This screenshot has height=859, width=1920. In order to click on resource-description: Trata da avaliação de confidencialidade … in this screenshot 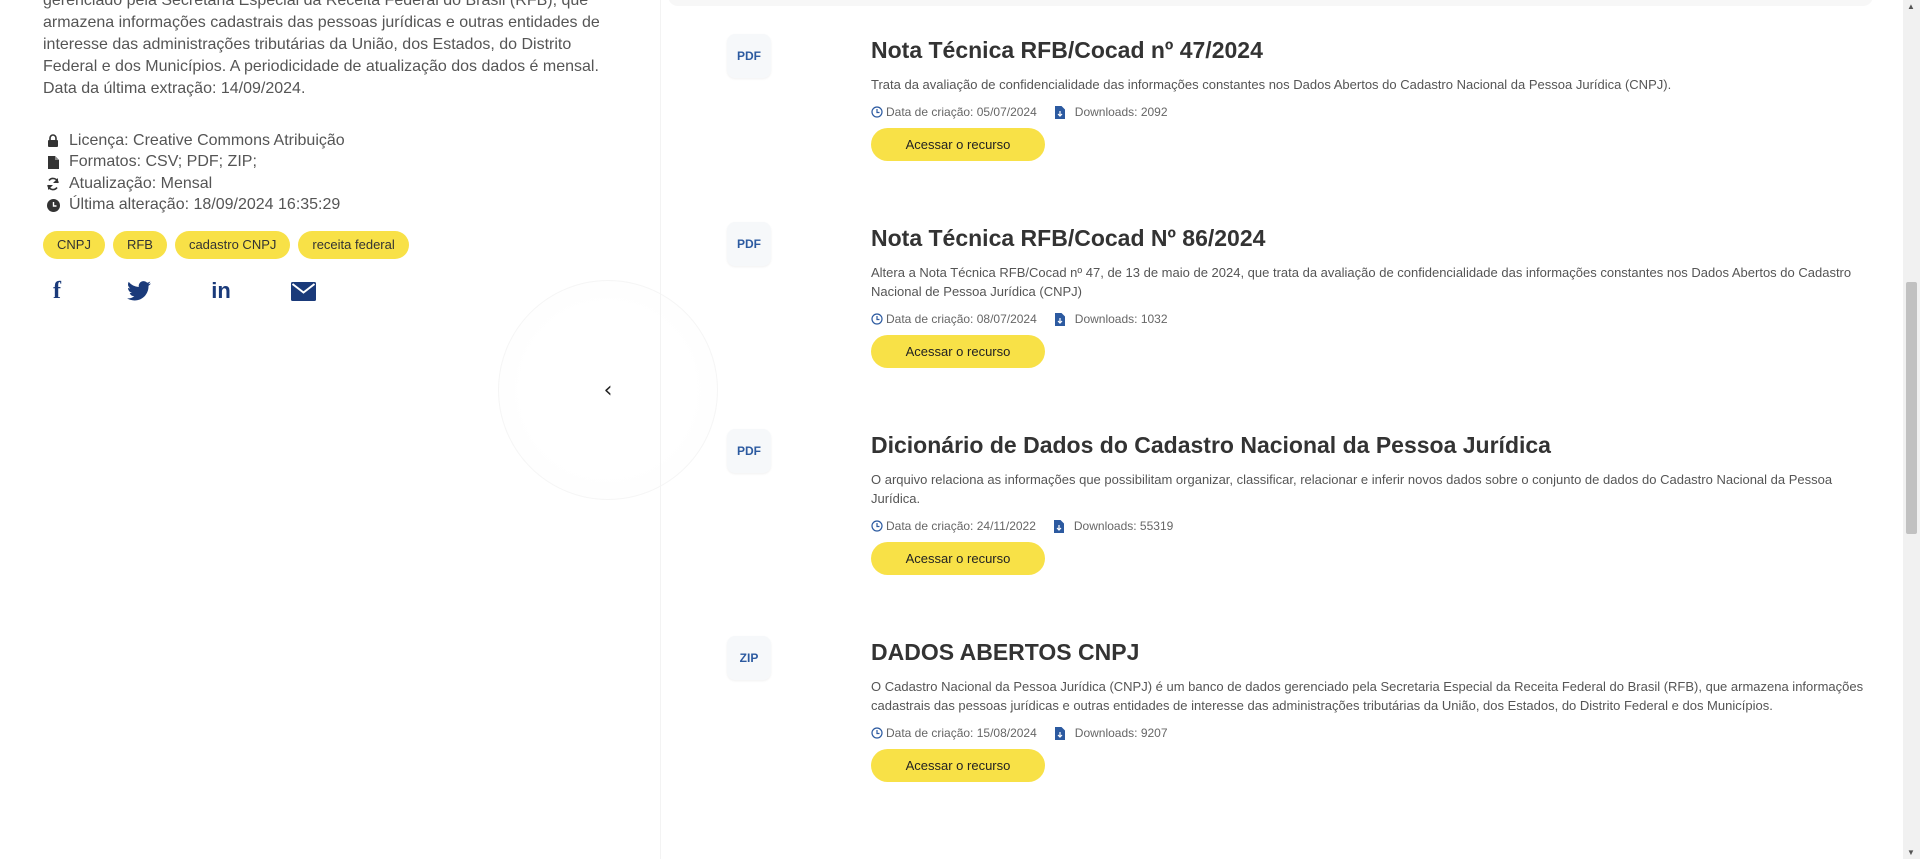, I will do `click(1271, 84)`.